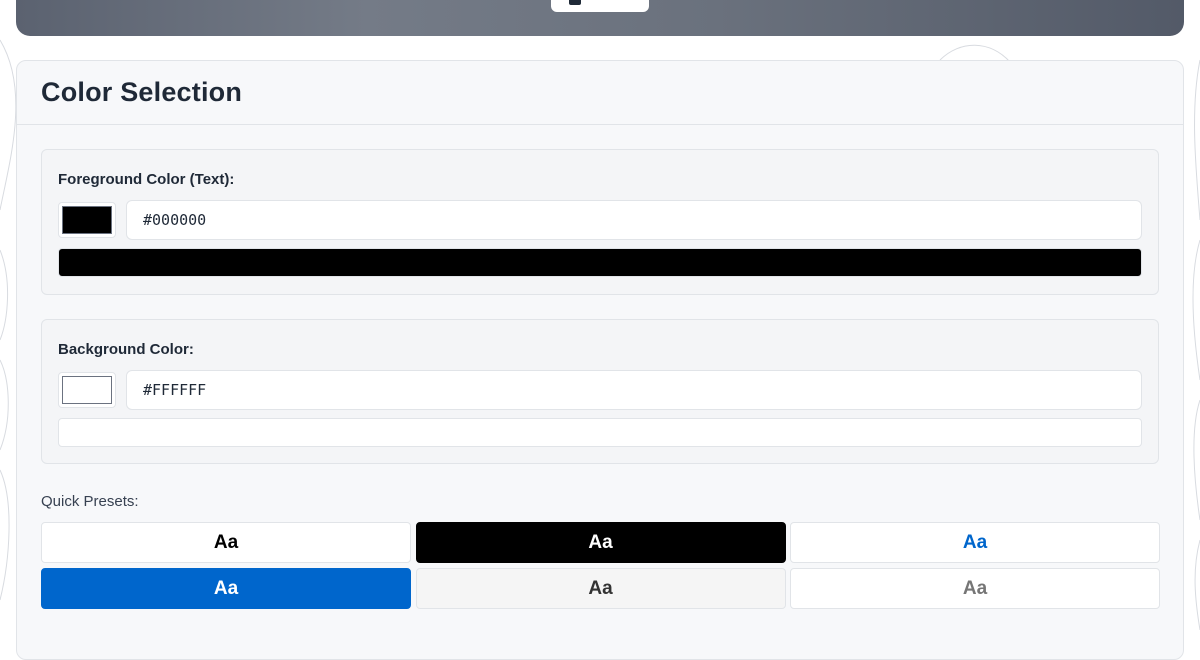 The width and height of the screenshot is (1200, 660). Describe the element at coordinates (600, 262) in the screenshot. I see `foreground-preview-bar` at that location.